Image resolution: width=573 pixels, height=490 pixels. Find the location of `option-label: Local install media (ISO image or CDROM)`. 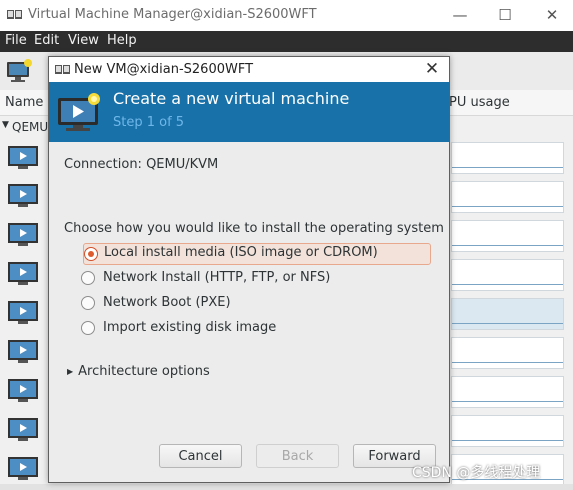

option-label: Local install media (ISO image or CDROM) is located at coordinates (241, 252).